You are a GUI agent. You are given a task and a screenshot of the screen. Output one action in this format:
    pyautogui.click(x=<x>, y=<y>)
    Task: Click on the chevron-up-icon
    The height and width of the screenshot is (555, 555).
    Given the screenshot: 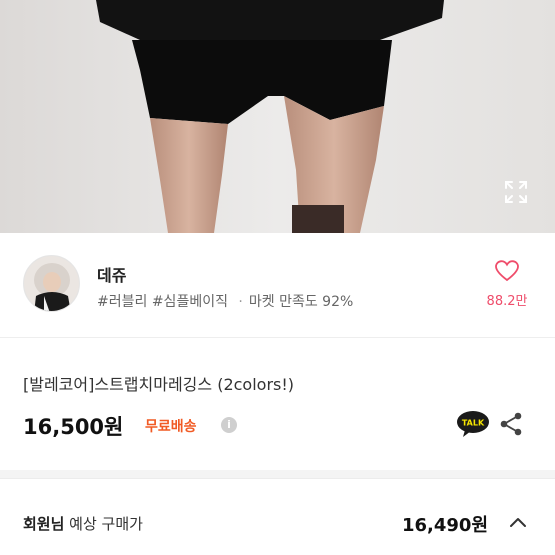 What is the action you would take?
    pyautogui.click(x=518, y=522)
    